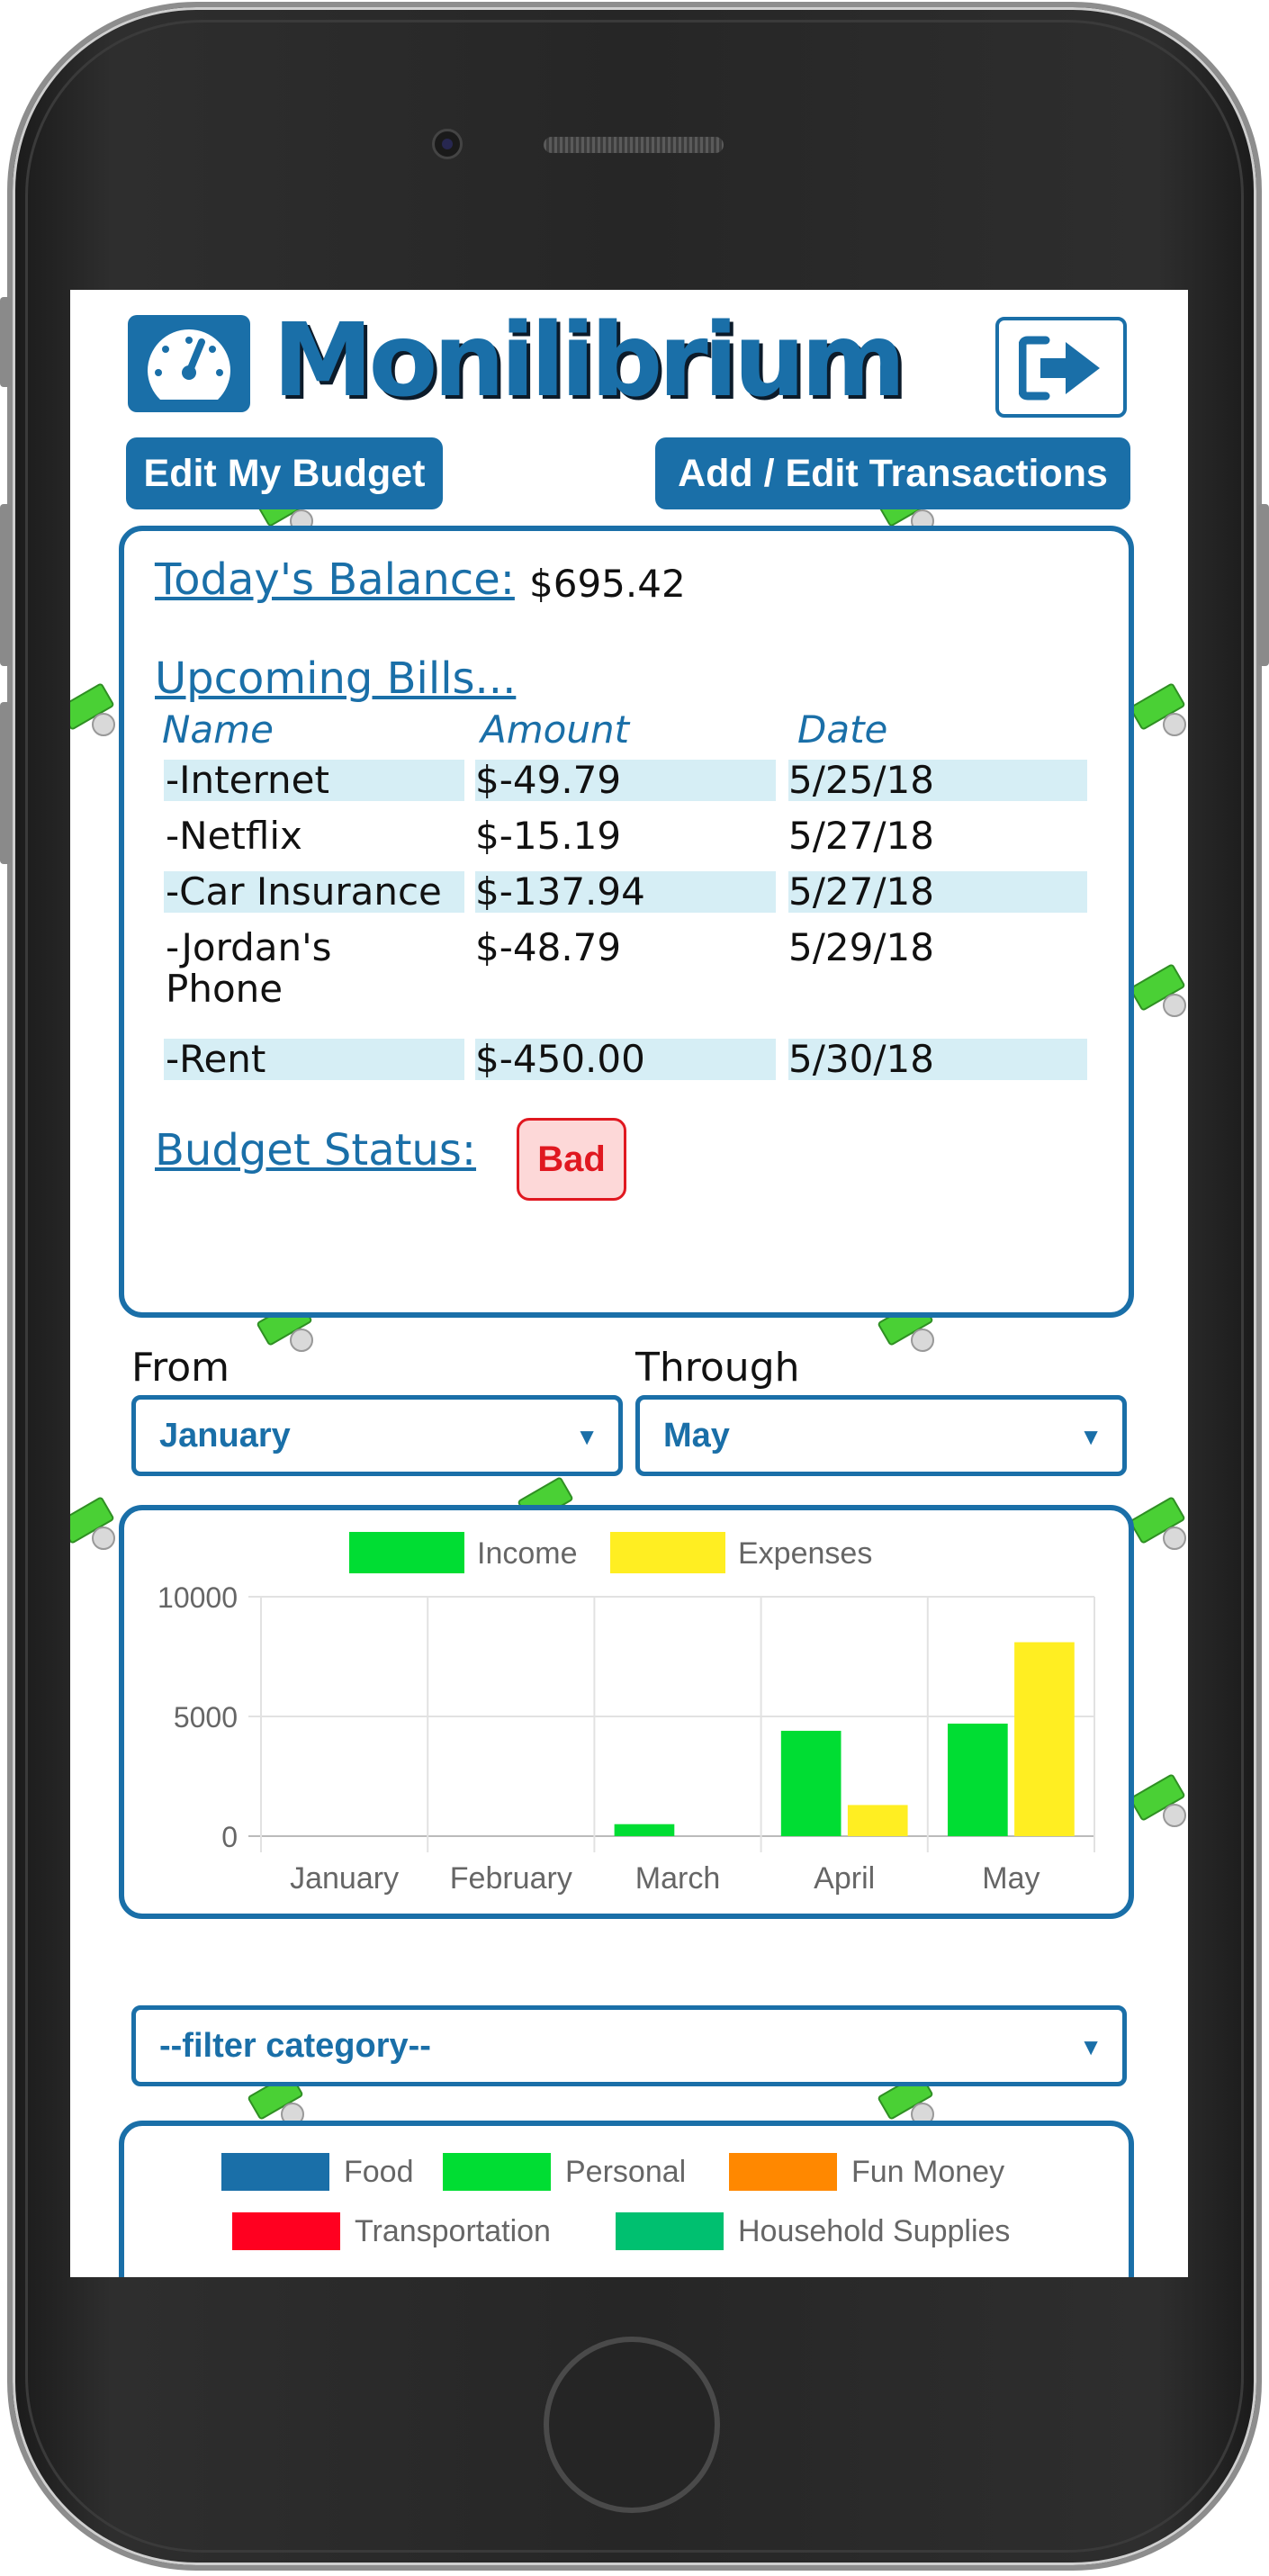 The image size is (1269, 2576). Describe the element at coordinates (511, 1878) in the screenshot. I see `x-tick-label: February` at that location.